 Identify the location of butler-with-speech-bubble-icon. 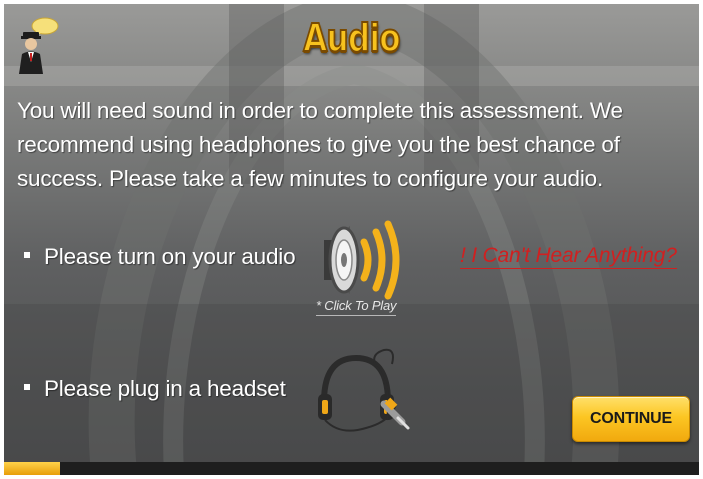
(39, 45).